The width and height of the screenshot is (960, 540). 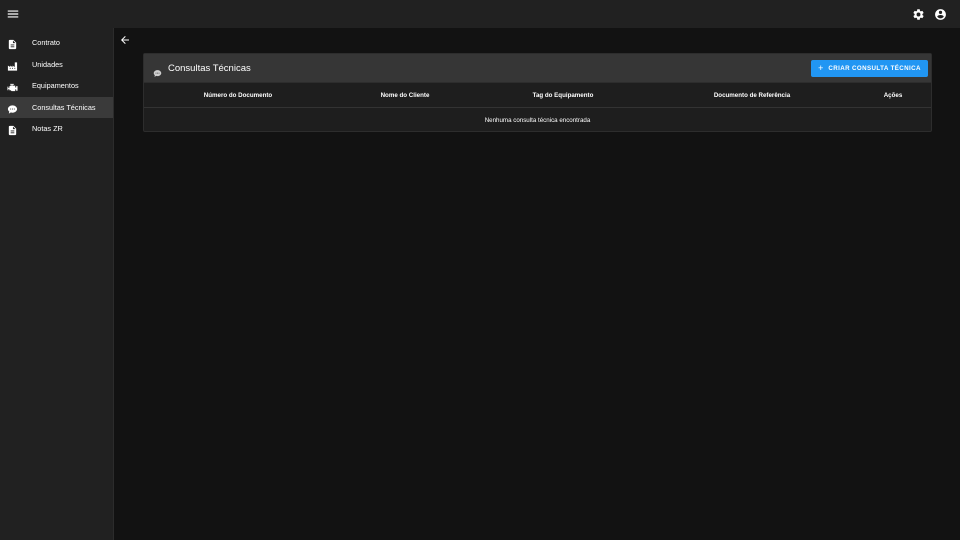 I want to click on sidebar-item-label: Equipamentos, so click(x=55, y=86).